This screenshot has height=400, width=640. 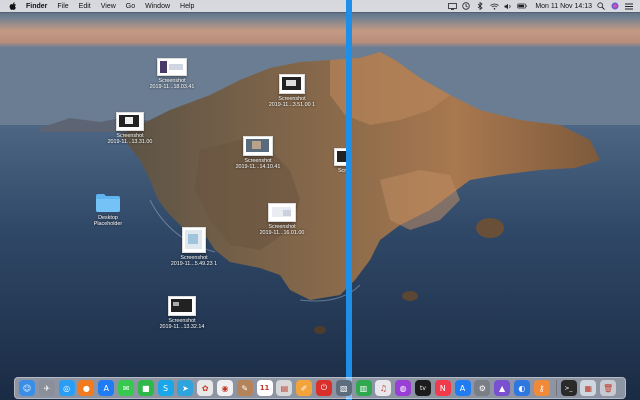 What do you see at coordinates (480, 6) in the screenshot?
I see `bluetooth-icon` at bounding box center [480, 6].